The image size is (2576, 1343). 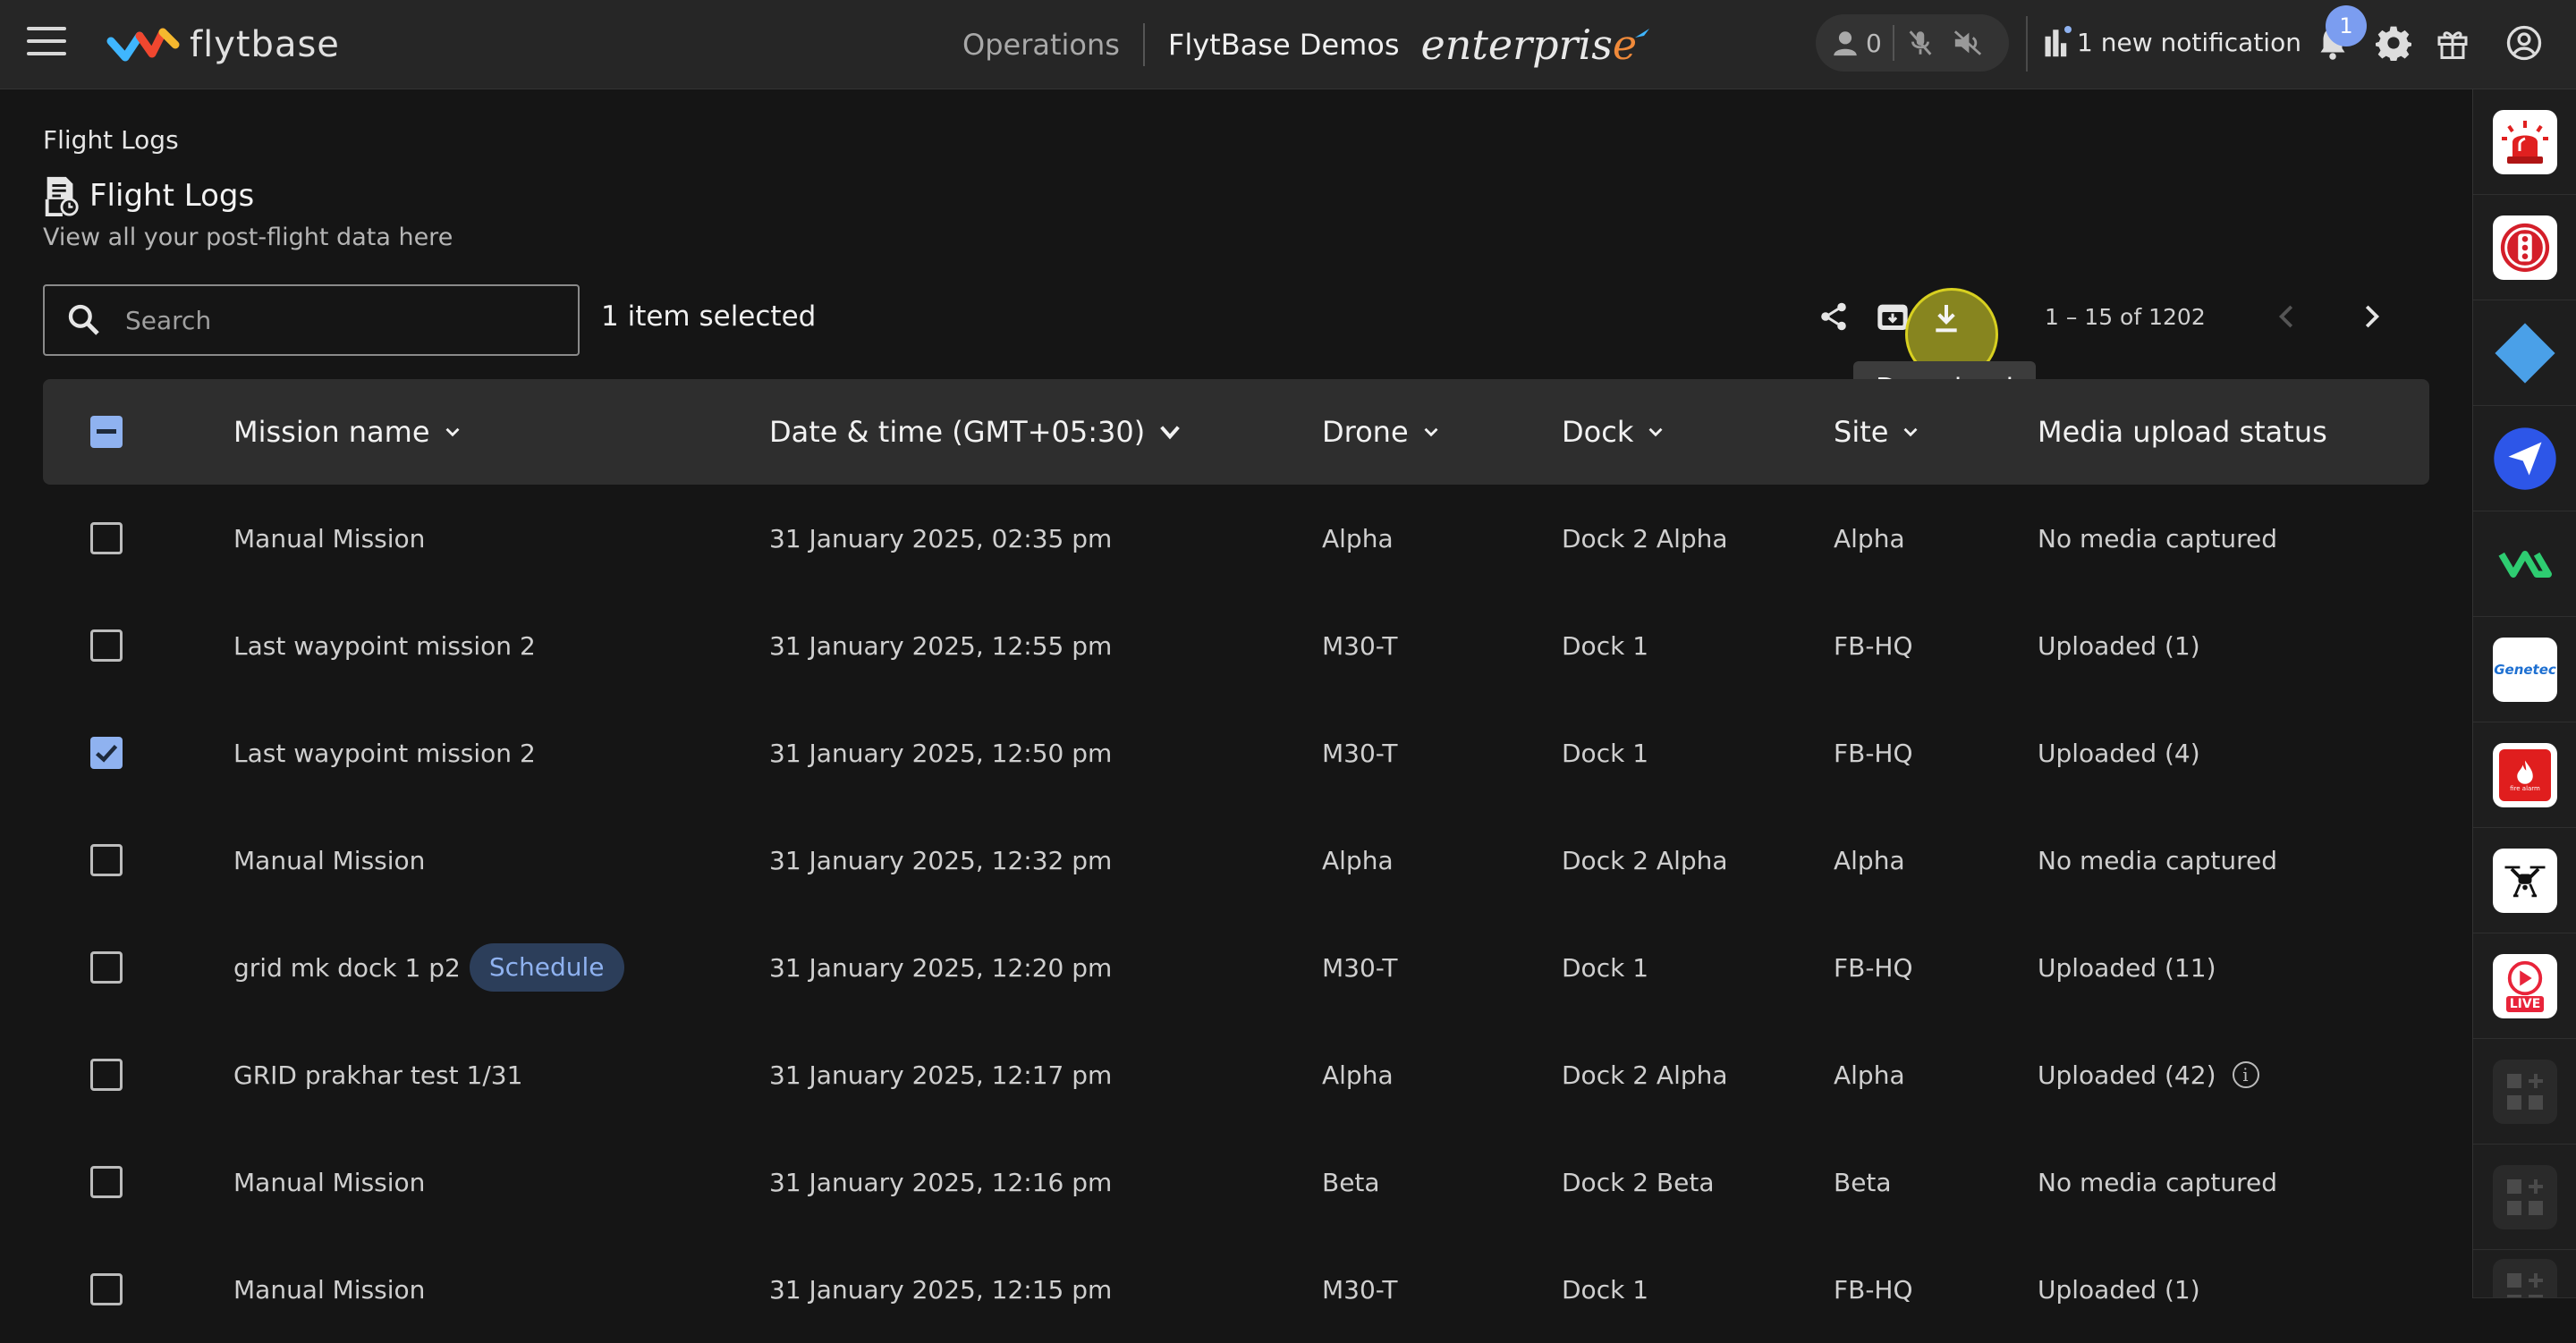 I want to click on genetec-logo-icon: Genetec, so click(x=2525, y=670).